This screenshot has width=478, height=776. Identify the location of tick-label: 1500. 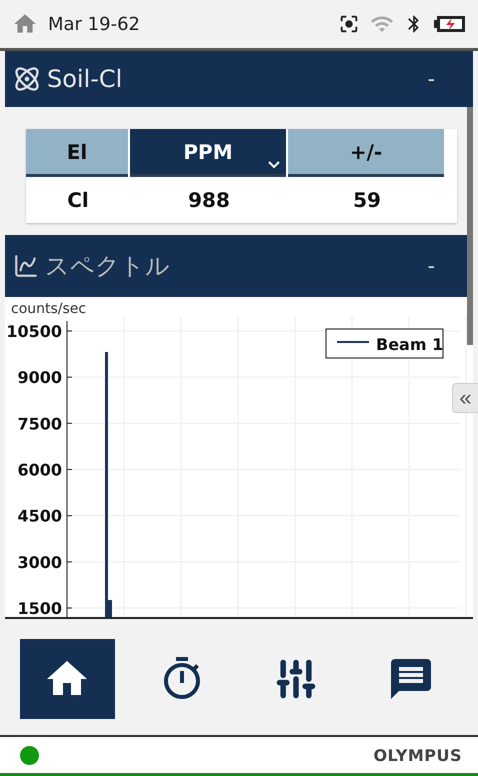
(39, 608).